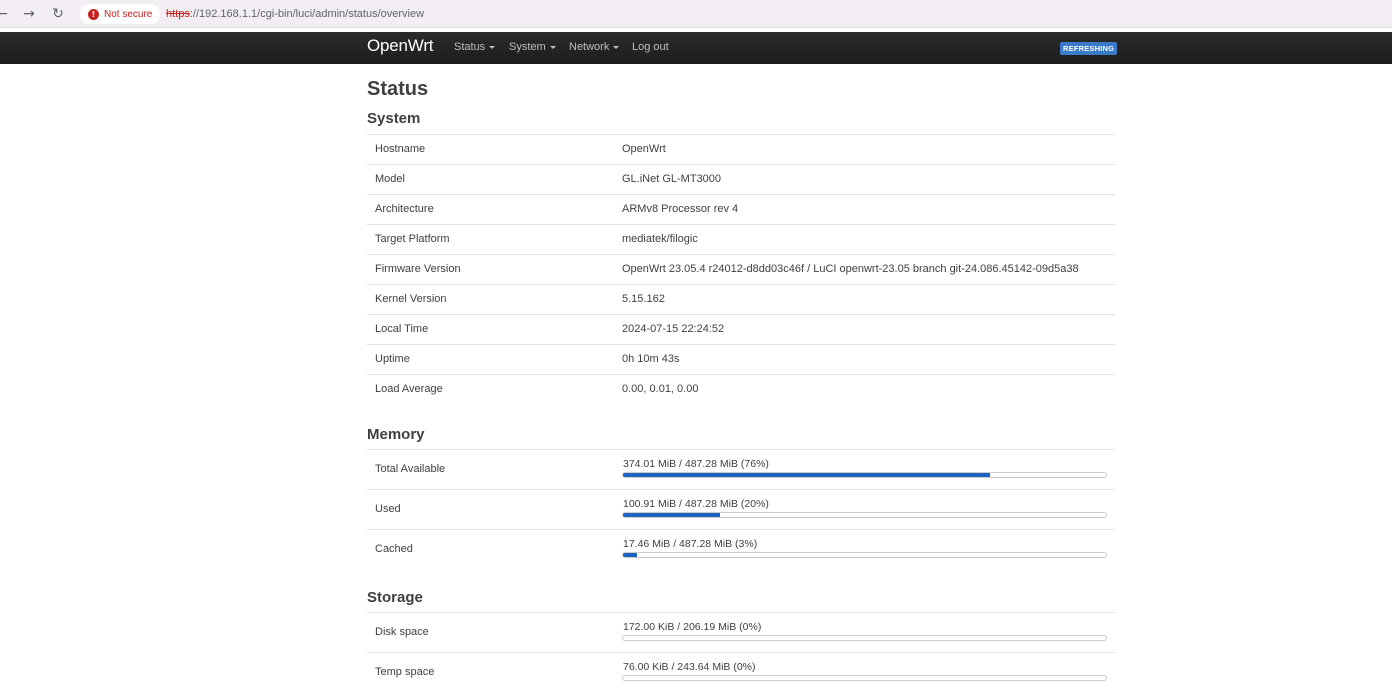  Describe the element at coordinates (394, 118) in the screenshot. I see `section-title-system: System` at that location.